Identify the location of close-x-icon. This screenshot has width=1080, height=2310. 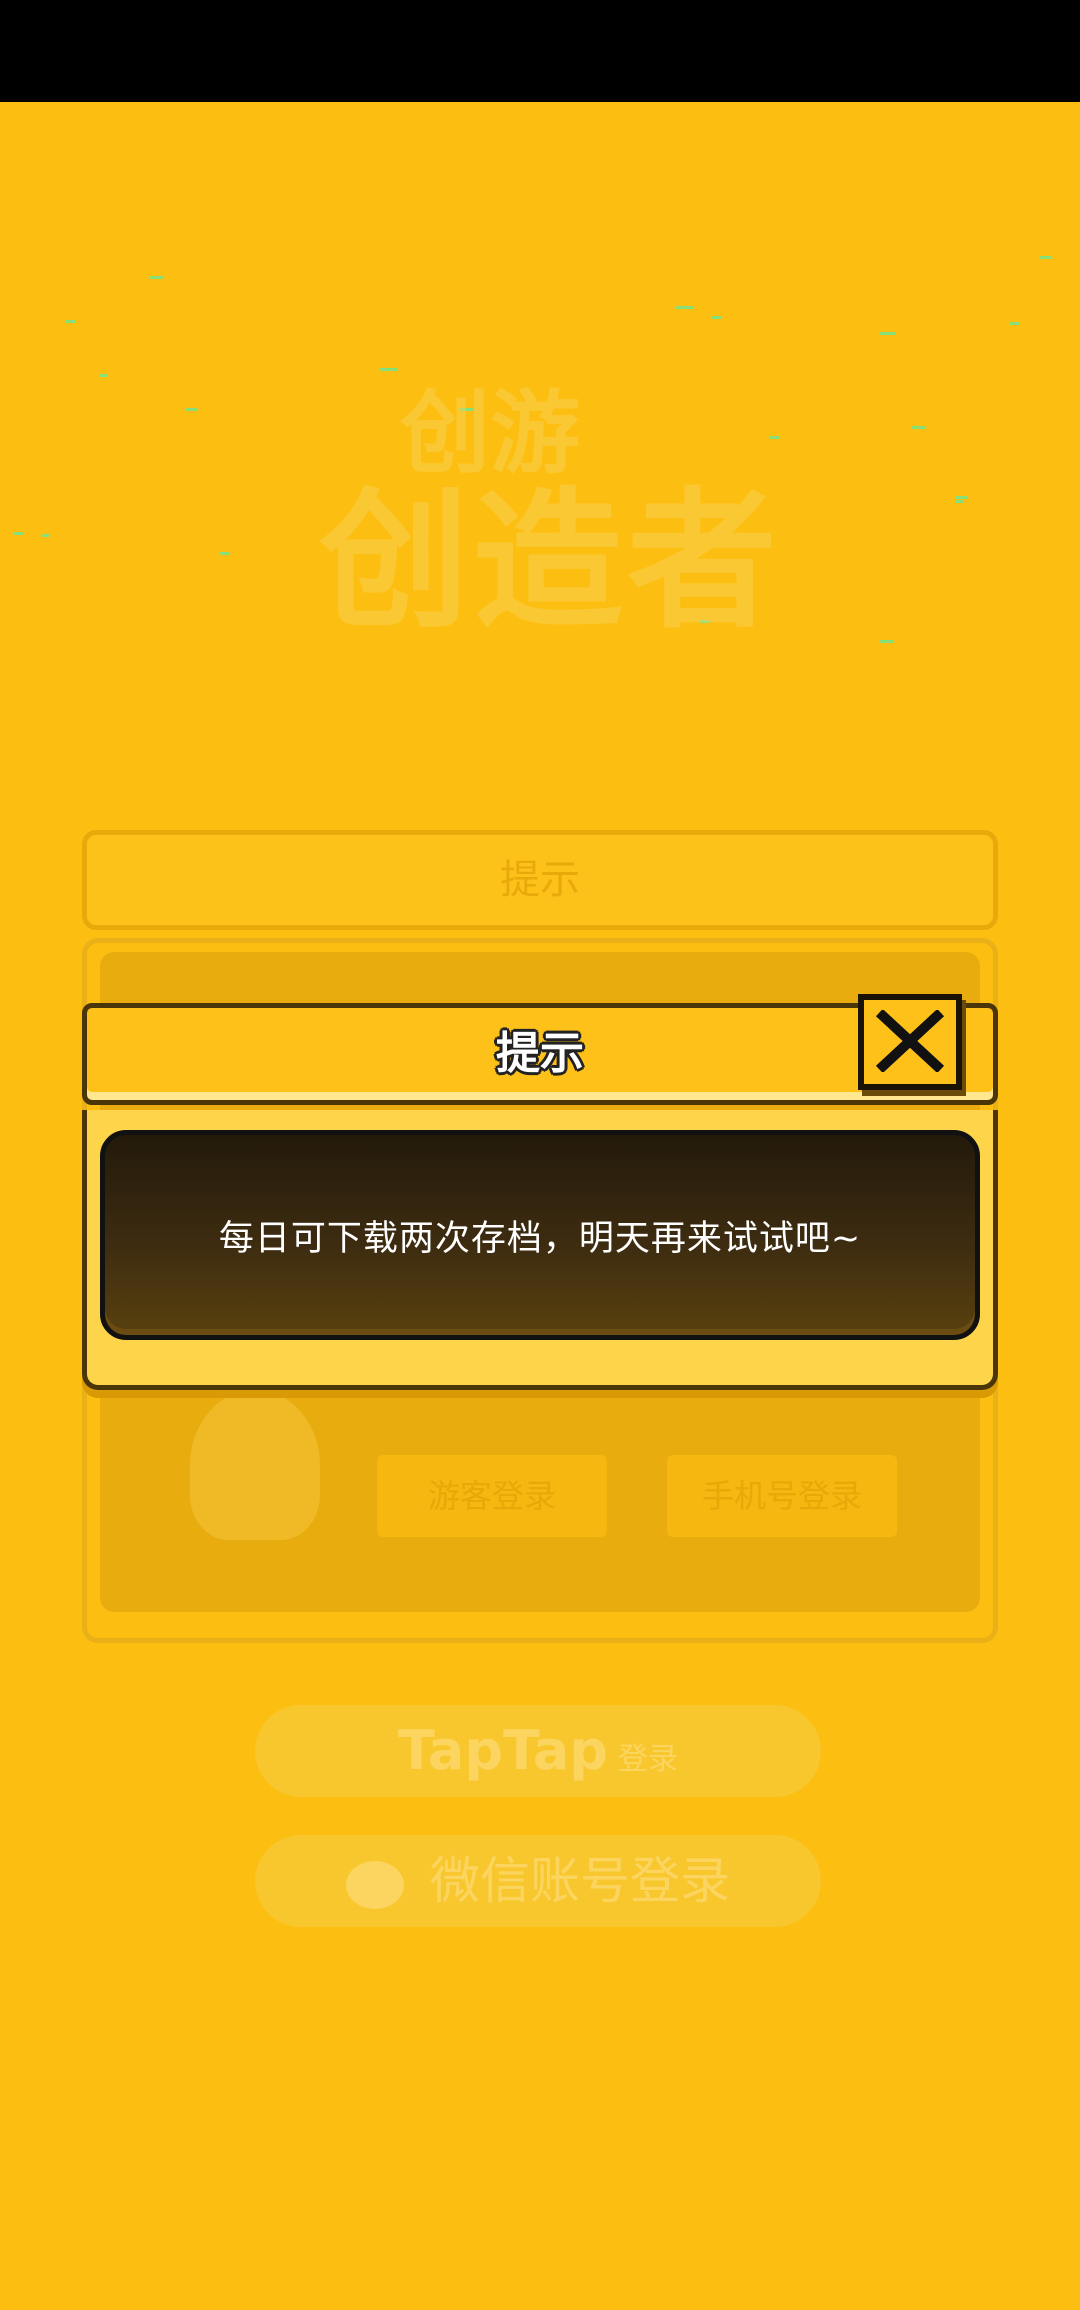
(910, 1041).